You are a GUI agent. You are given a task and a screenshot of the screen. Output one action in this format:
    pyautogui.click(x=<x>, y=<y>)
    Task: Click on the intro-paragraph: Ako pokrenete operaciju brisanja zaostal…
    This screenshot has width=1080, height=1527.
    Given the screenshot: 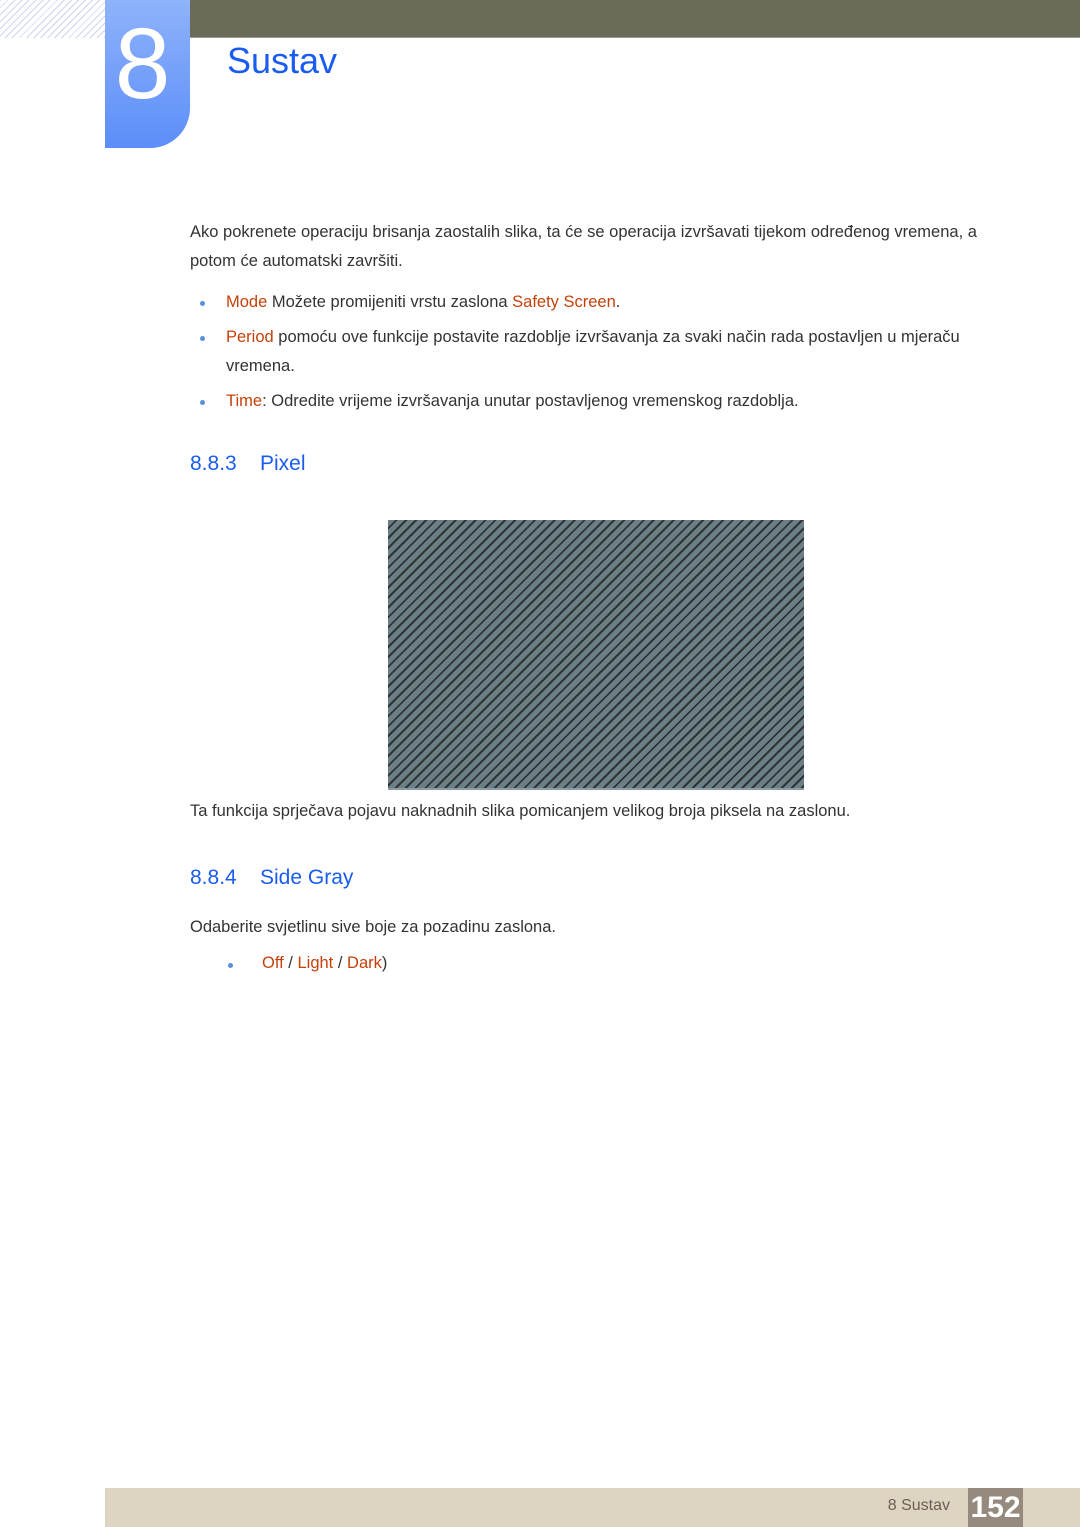 What is the action you would take?
    pyautogui.click(x=583, y=246)
    